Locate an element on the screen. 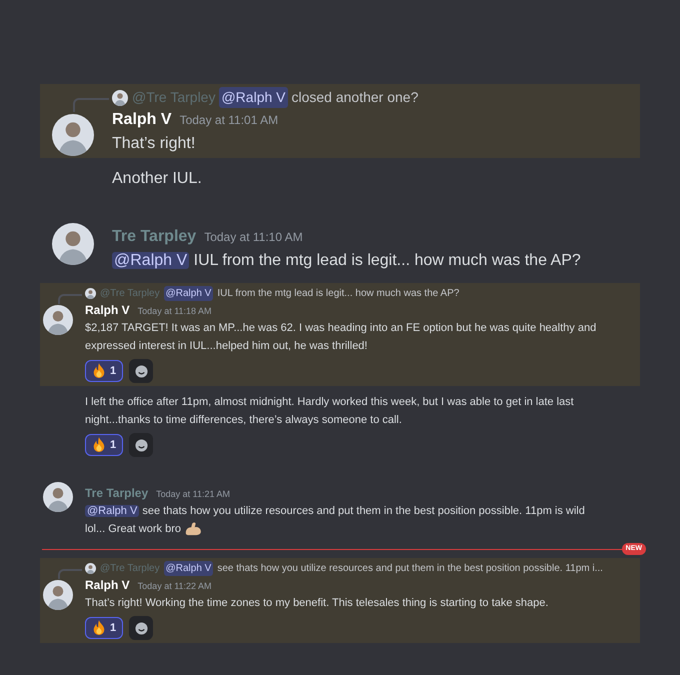  message-text: @Ralph V IUL from the mtg lead is legit... how much was the AP? is located at coordinates (347, 261).